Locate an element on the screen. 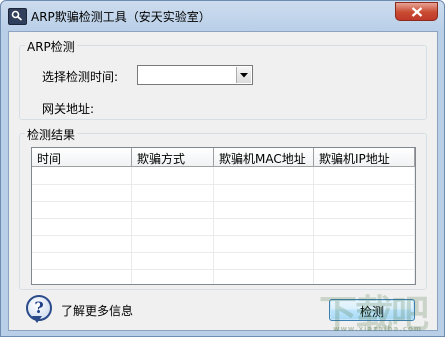 The width and height of the screenshot is (447, 339). list-header: 时间 欺骗方式 欺骗机MAC地址 欺骗机IP地址 is located at coordinates (223, 157).